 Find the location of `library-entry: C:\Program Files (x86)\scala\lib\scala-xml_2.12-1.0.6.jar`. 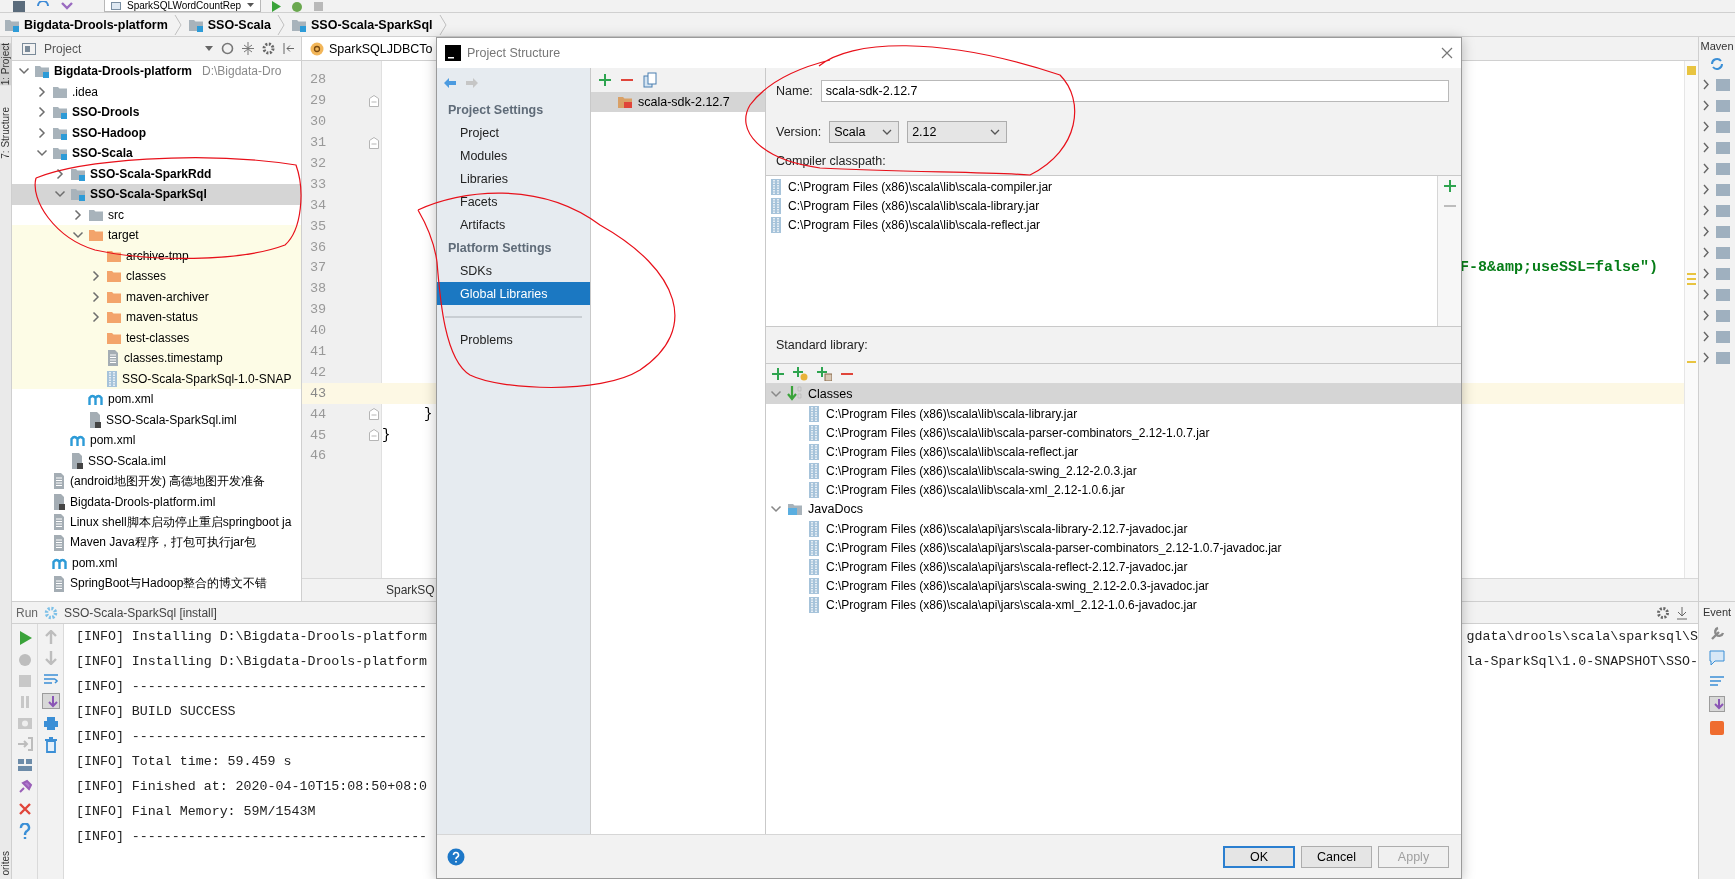

library-entry: C:\Program Files (x86)\scala\lib\scala-xml_2.12-1.0.6.jar is located at coordinates (1113, 489).